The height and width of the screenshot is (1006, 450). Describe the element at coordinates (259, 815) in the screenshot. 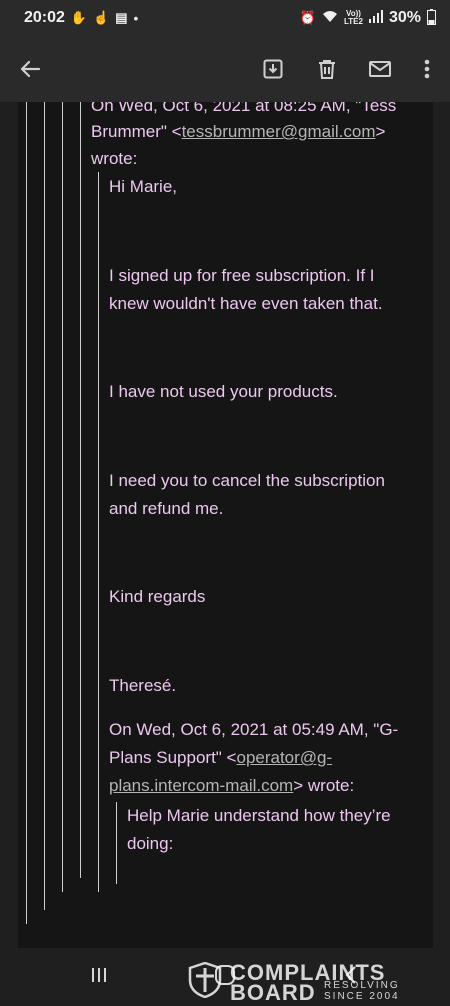

I see `nested-body-line-1: Help Marie understand how they’re` at that location.